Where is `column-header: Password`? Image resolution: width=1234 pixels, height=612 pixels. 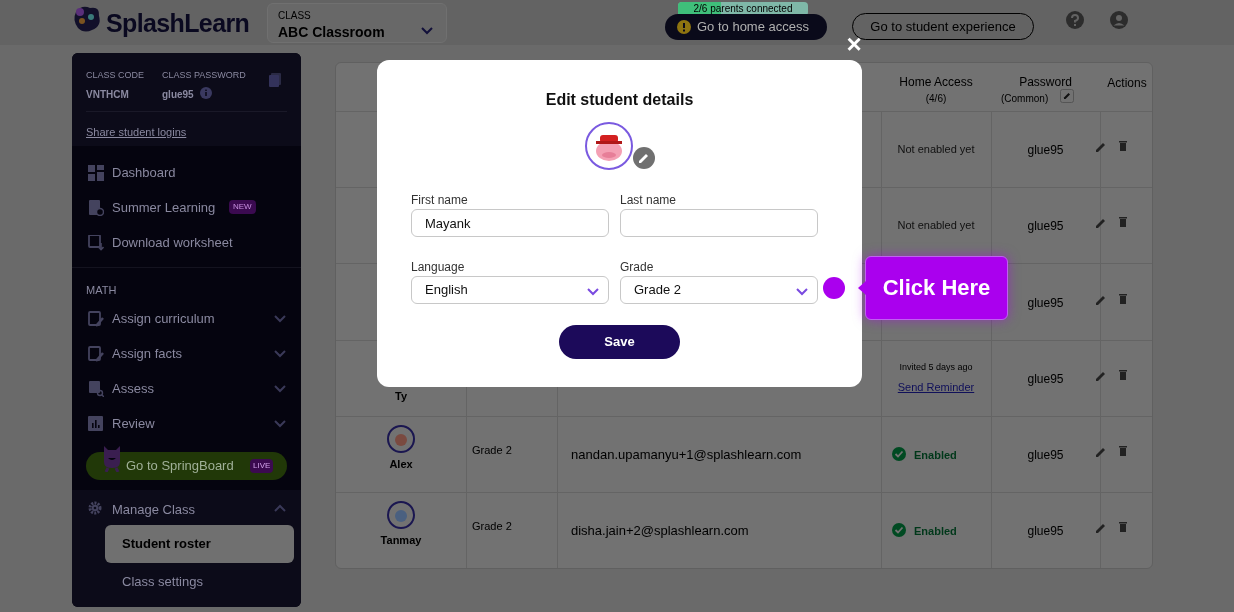 column-header: Password is located at coordinates (1045, 82).